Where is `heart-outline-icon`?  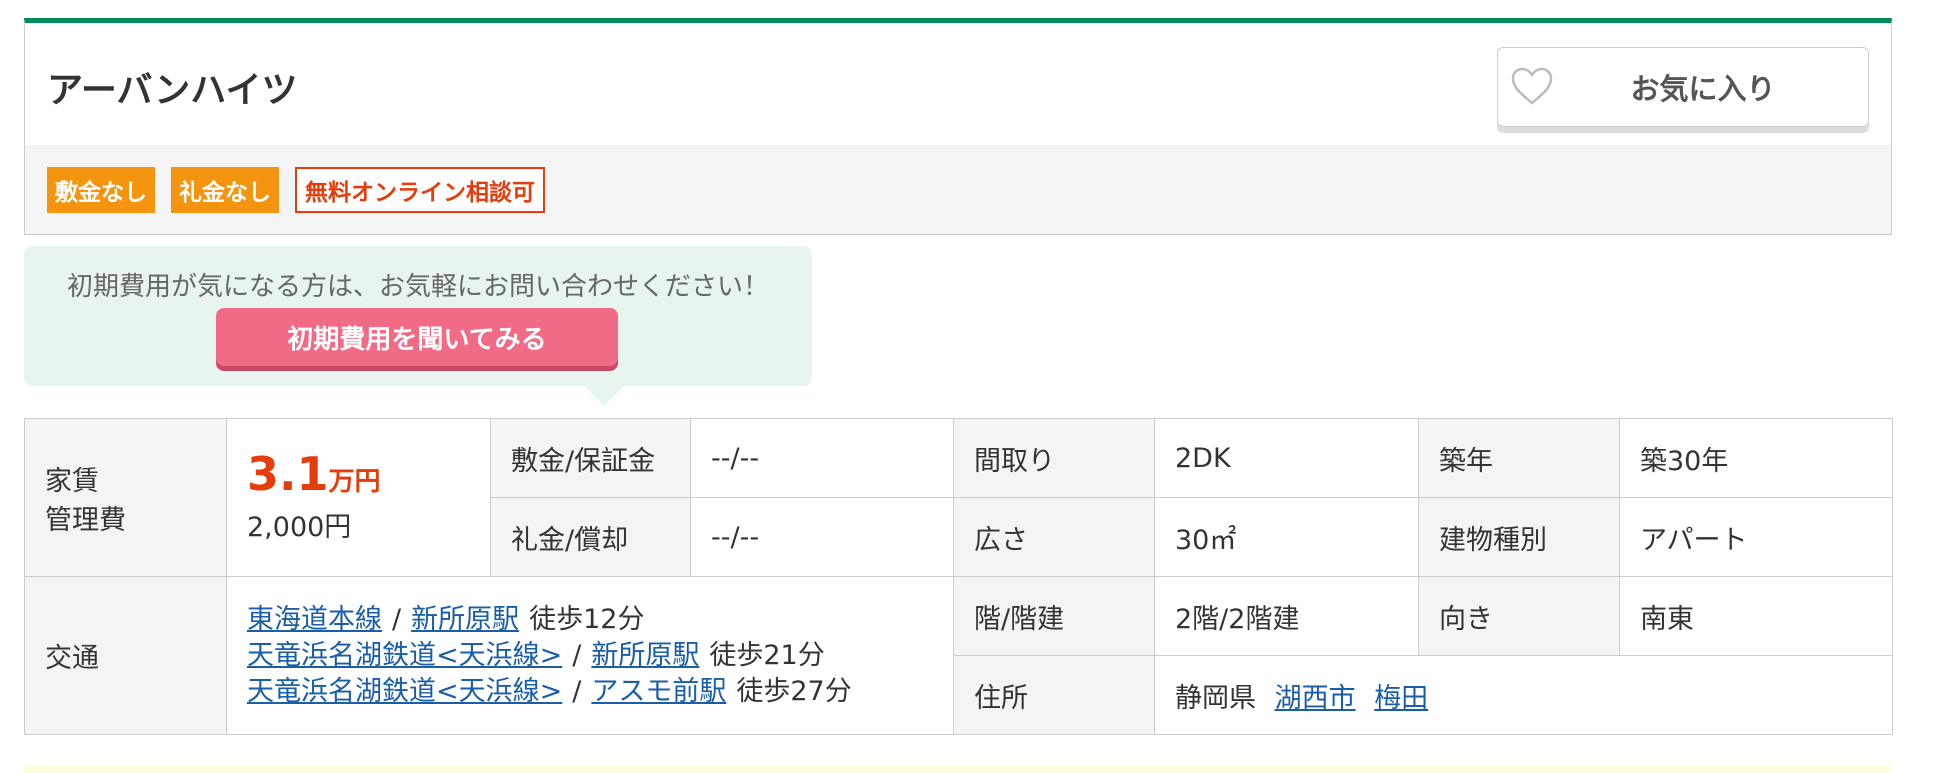
heart-outline-icon is located at coordinates (1532, 86).